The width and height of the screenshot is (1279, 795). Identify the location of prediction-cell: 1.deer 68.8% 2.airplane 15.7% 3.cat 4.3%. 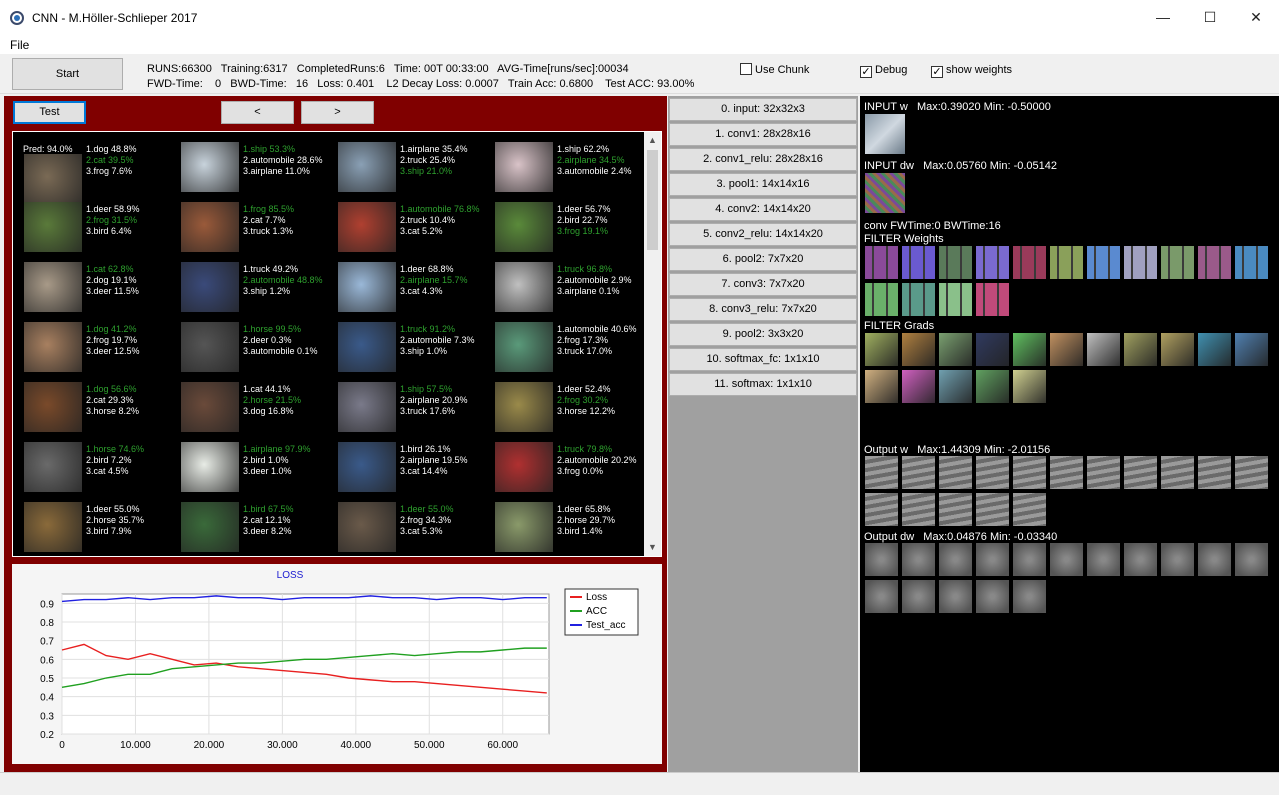
(416, 292).